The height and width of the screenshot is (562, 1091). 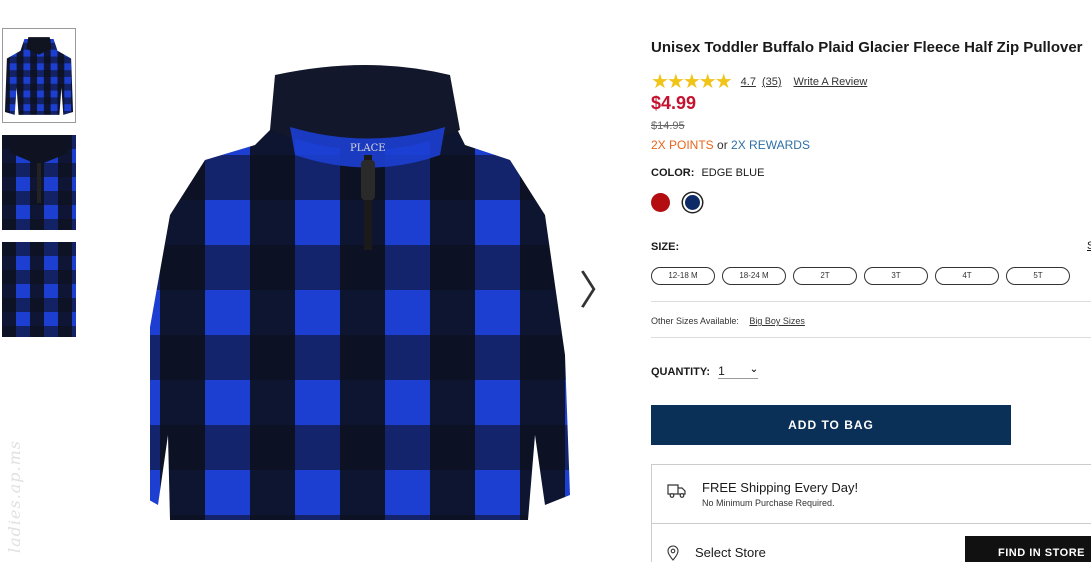 What do you see at coordinates (599, 291) in the screenshot?
I see `next-image-arrow-icon: 〉` at bounding box center [599, 291].